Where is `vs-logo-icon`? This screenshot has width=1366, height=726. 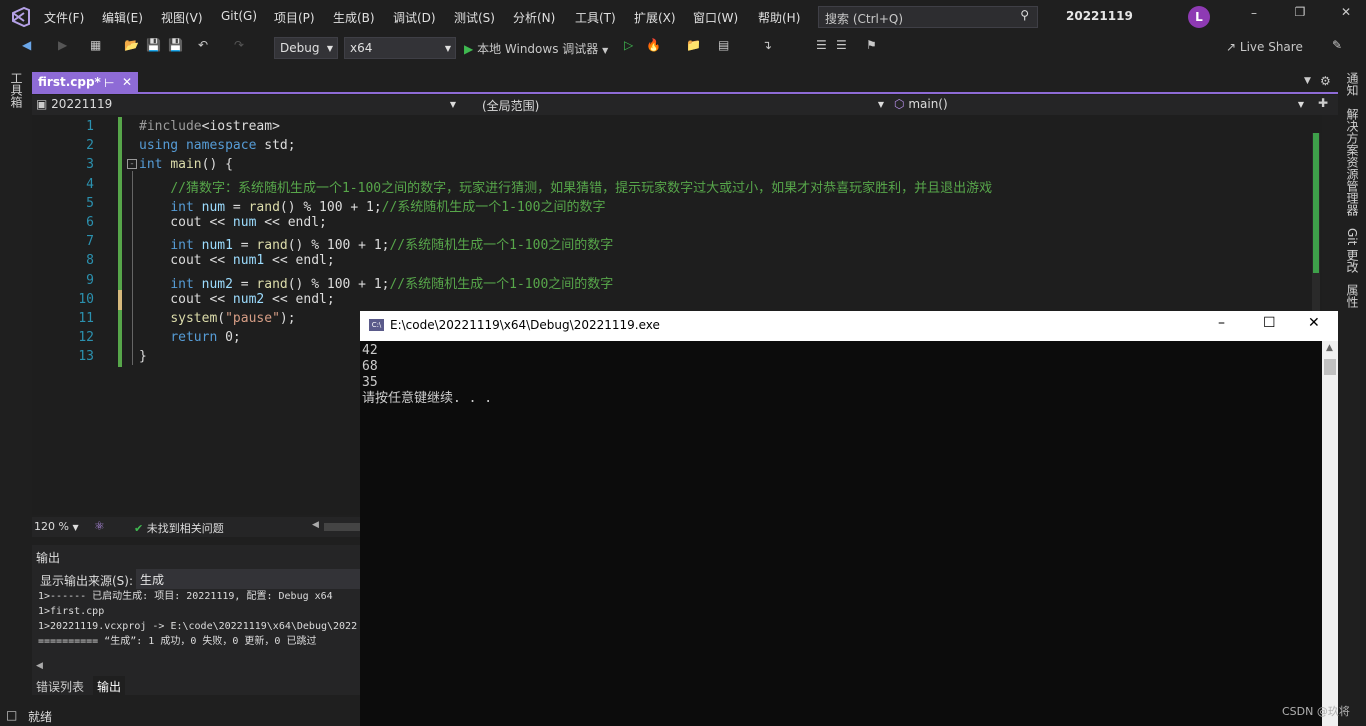
vs-logo-icon is located at coordinates (21, 17).